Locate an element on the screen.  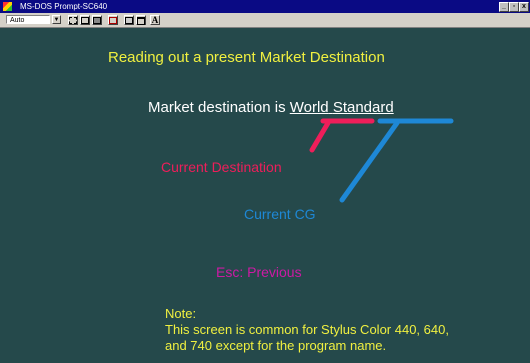
full-screen-icon is located at coordinates (113, 20).